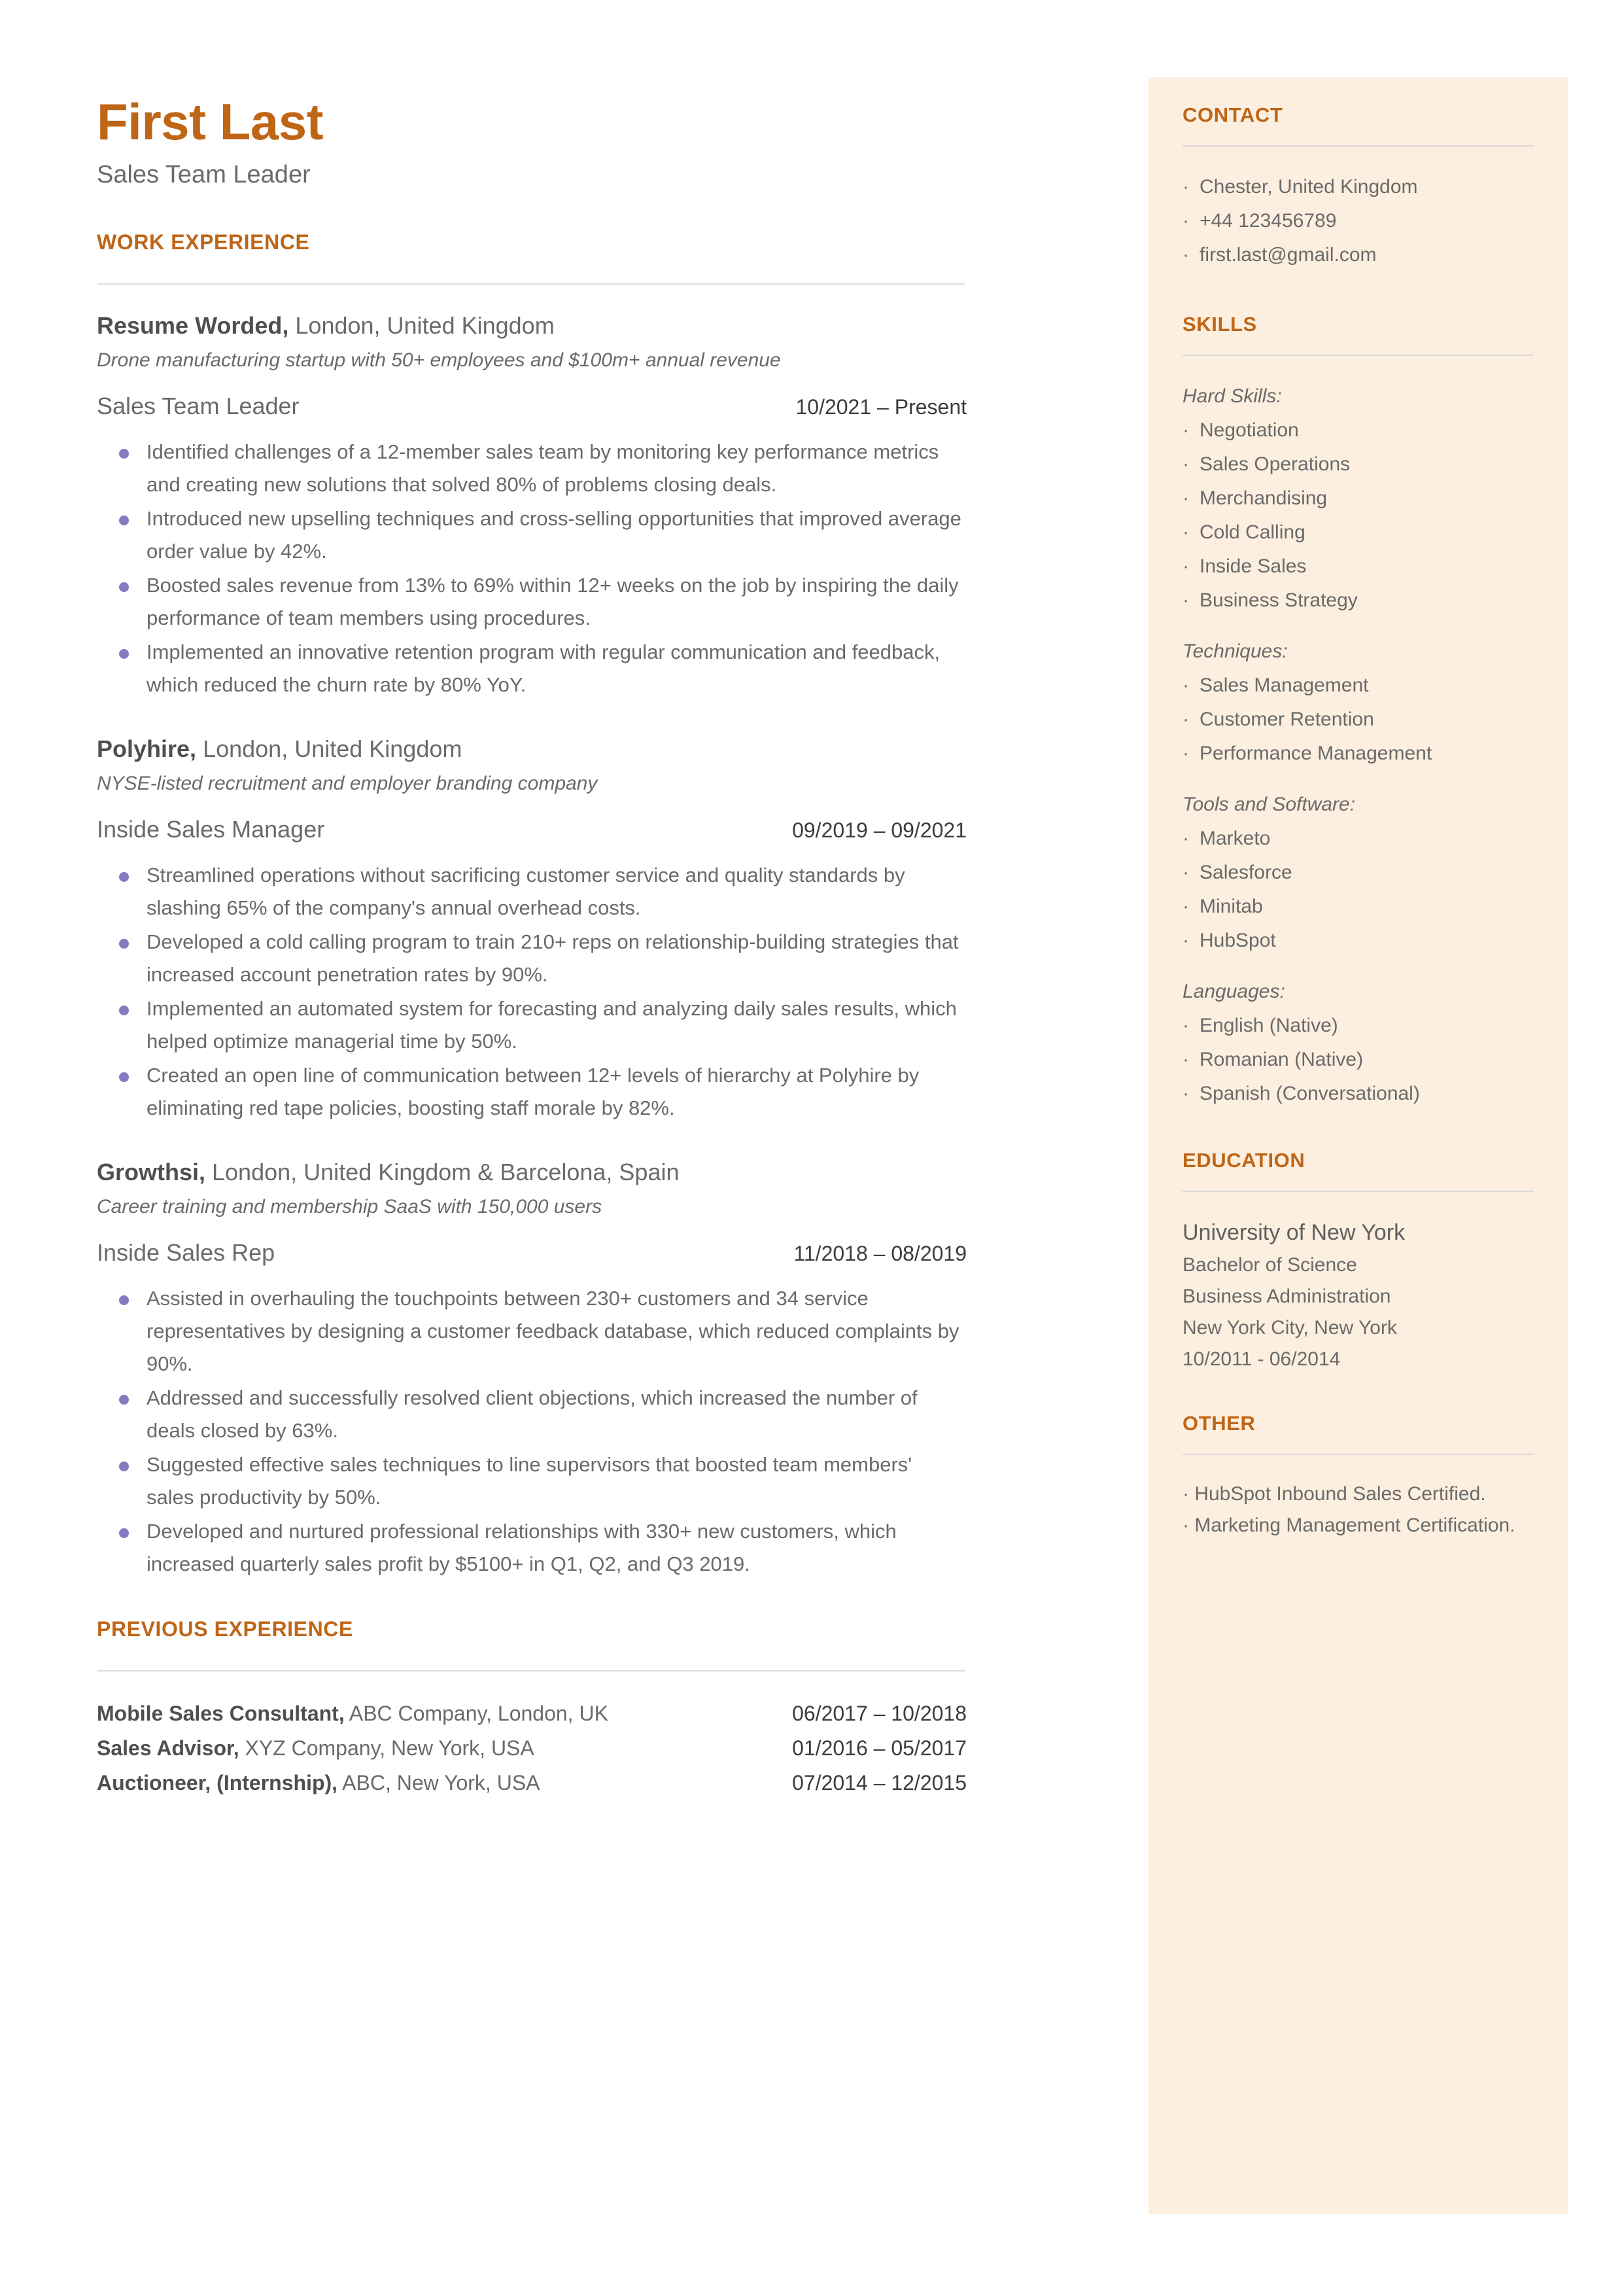  I want to click on list-item: · Sales Operations, so click(1358, 464).